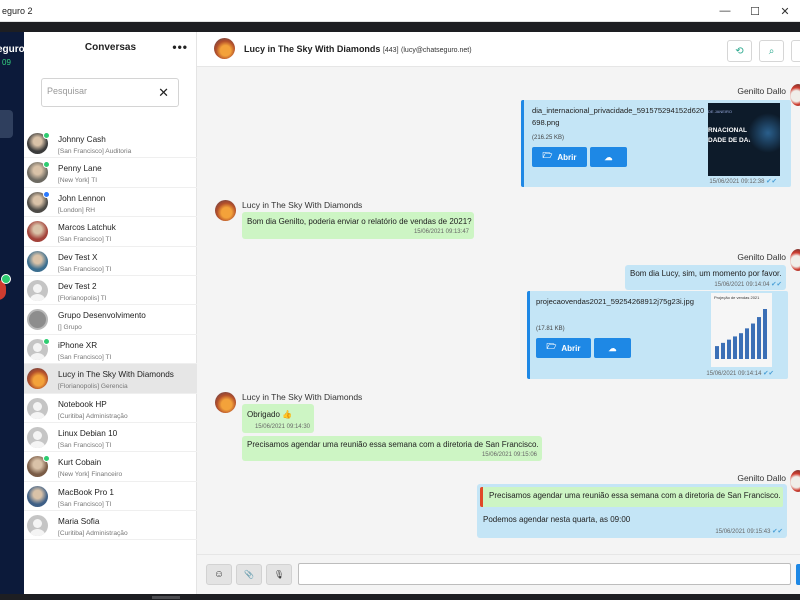  I want to click on message-composer: ☺ 📎 🎙, so click(498, 574).